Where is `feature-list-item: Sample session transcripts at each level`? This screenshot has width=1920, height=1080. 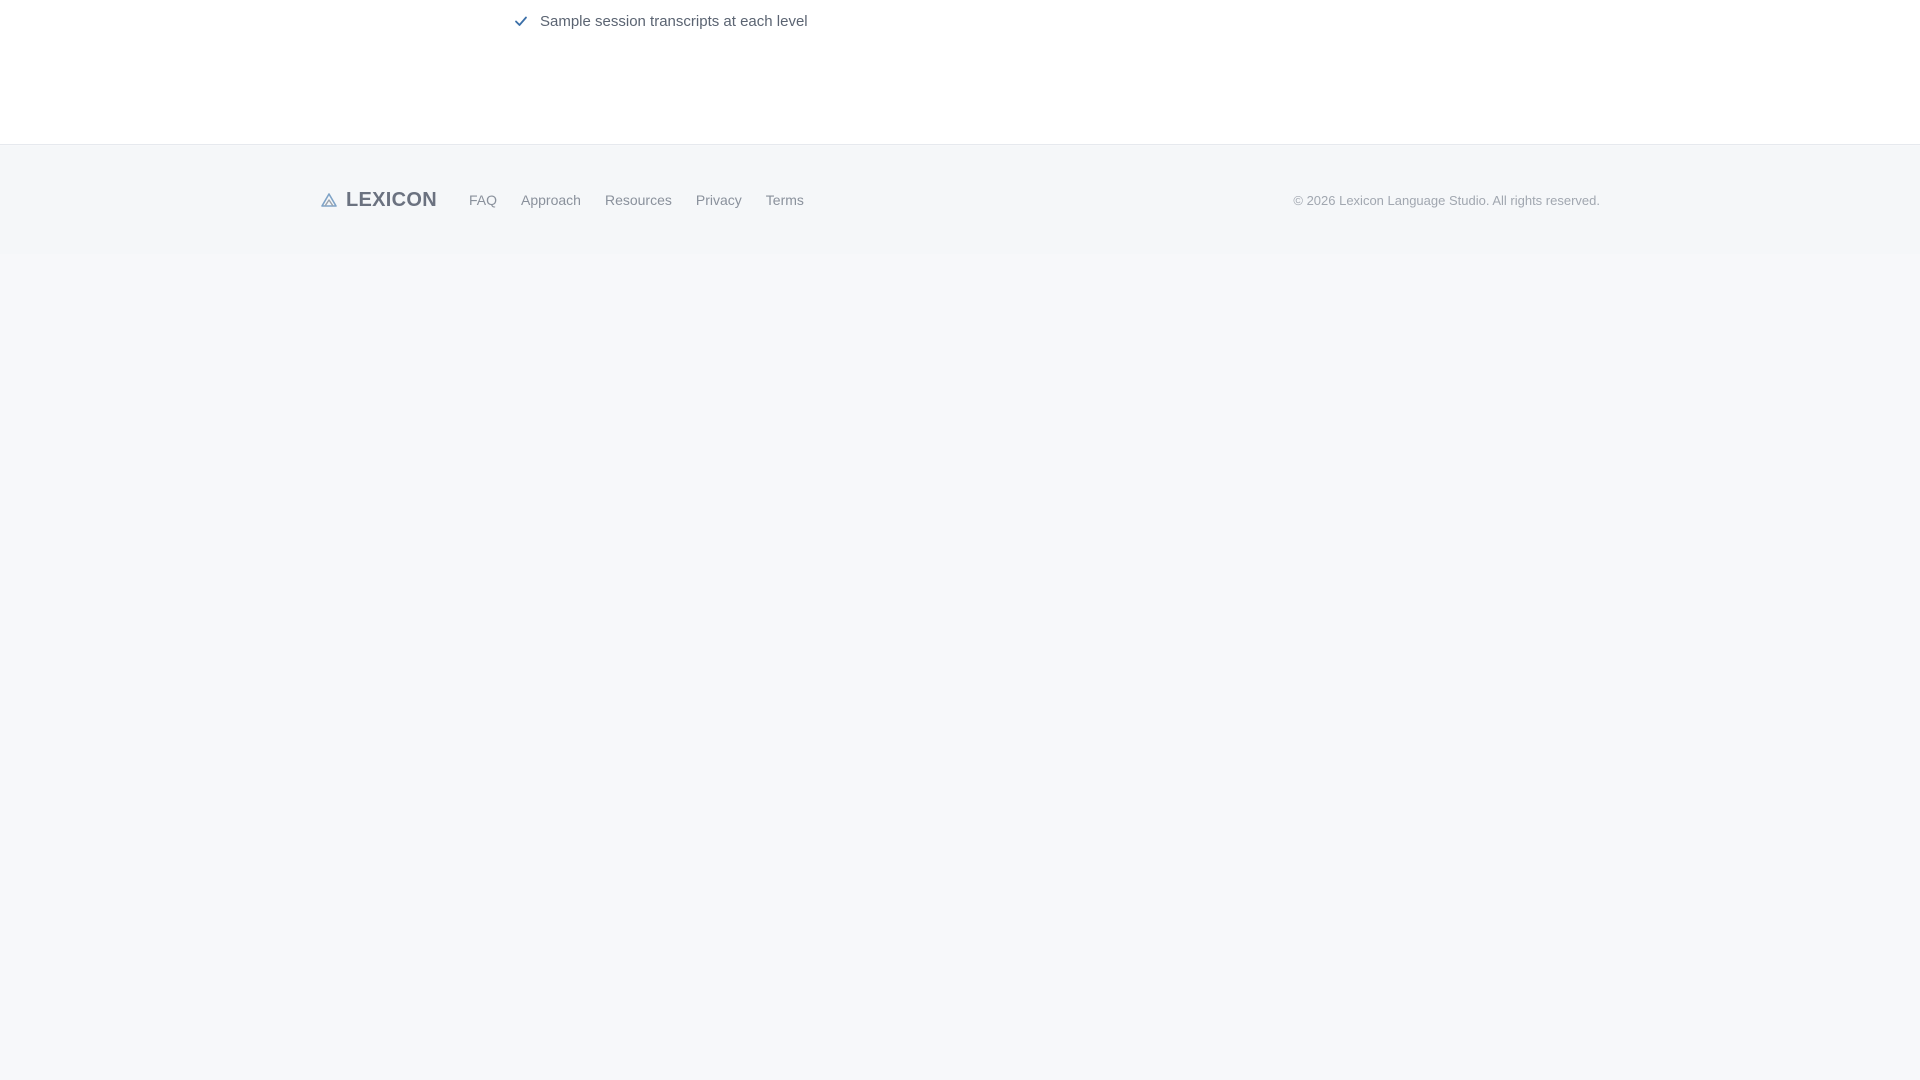
feature-list-item: Sample session transcripts at each level is located at coordinates (660, 21).